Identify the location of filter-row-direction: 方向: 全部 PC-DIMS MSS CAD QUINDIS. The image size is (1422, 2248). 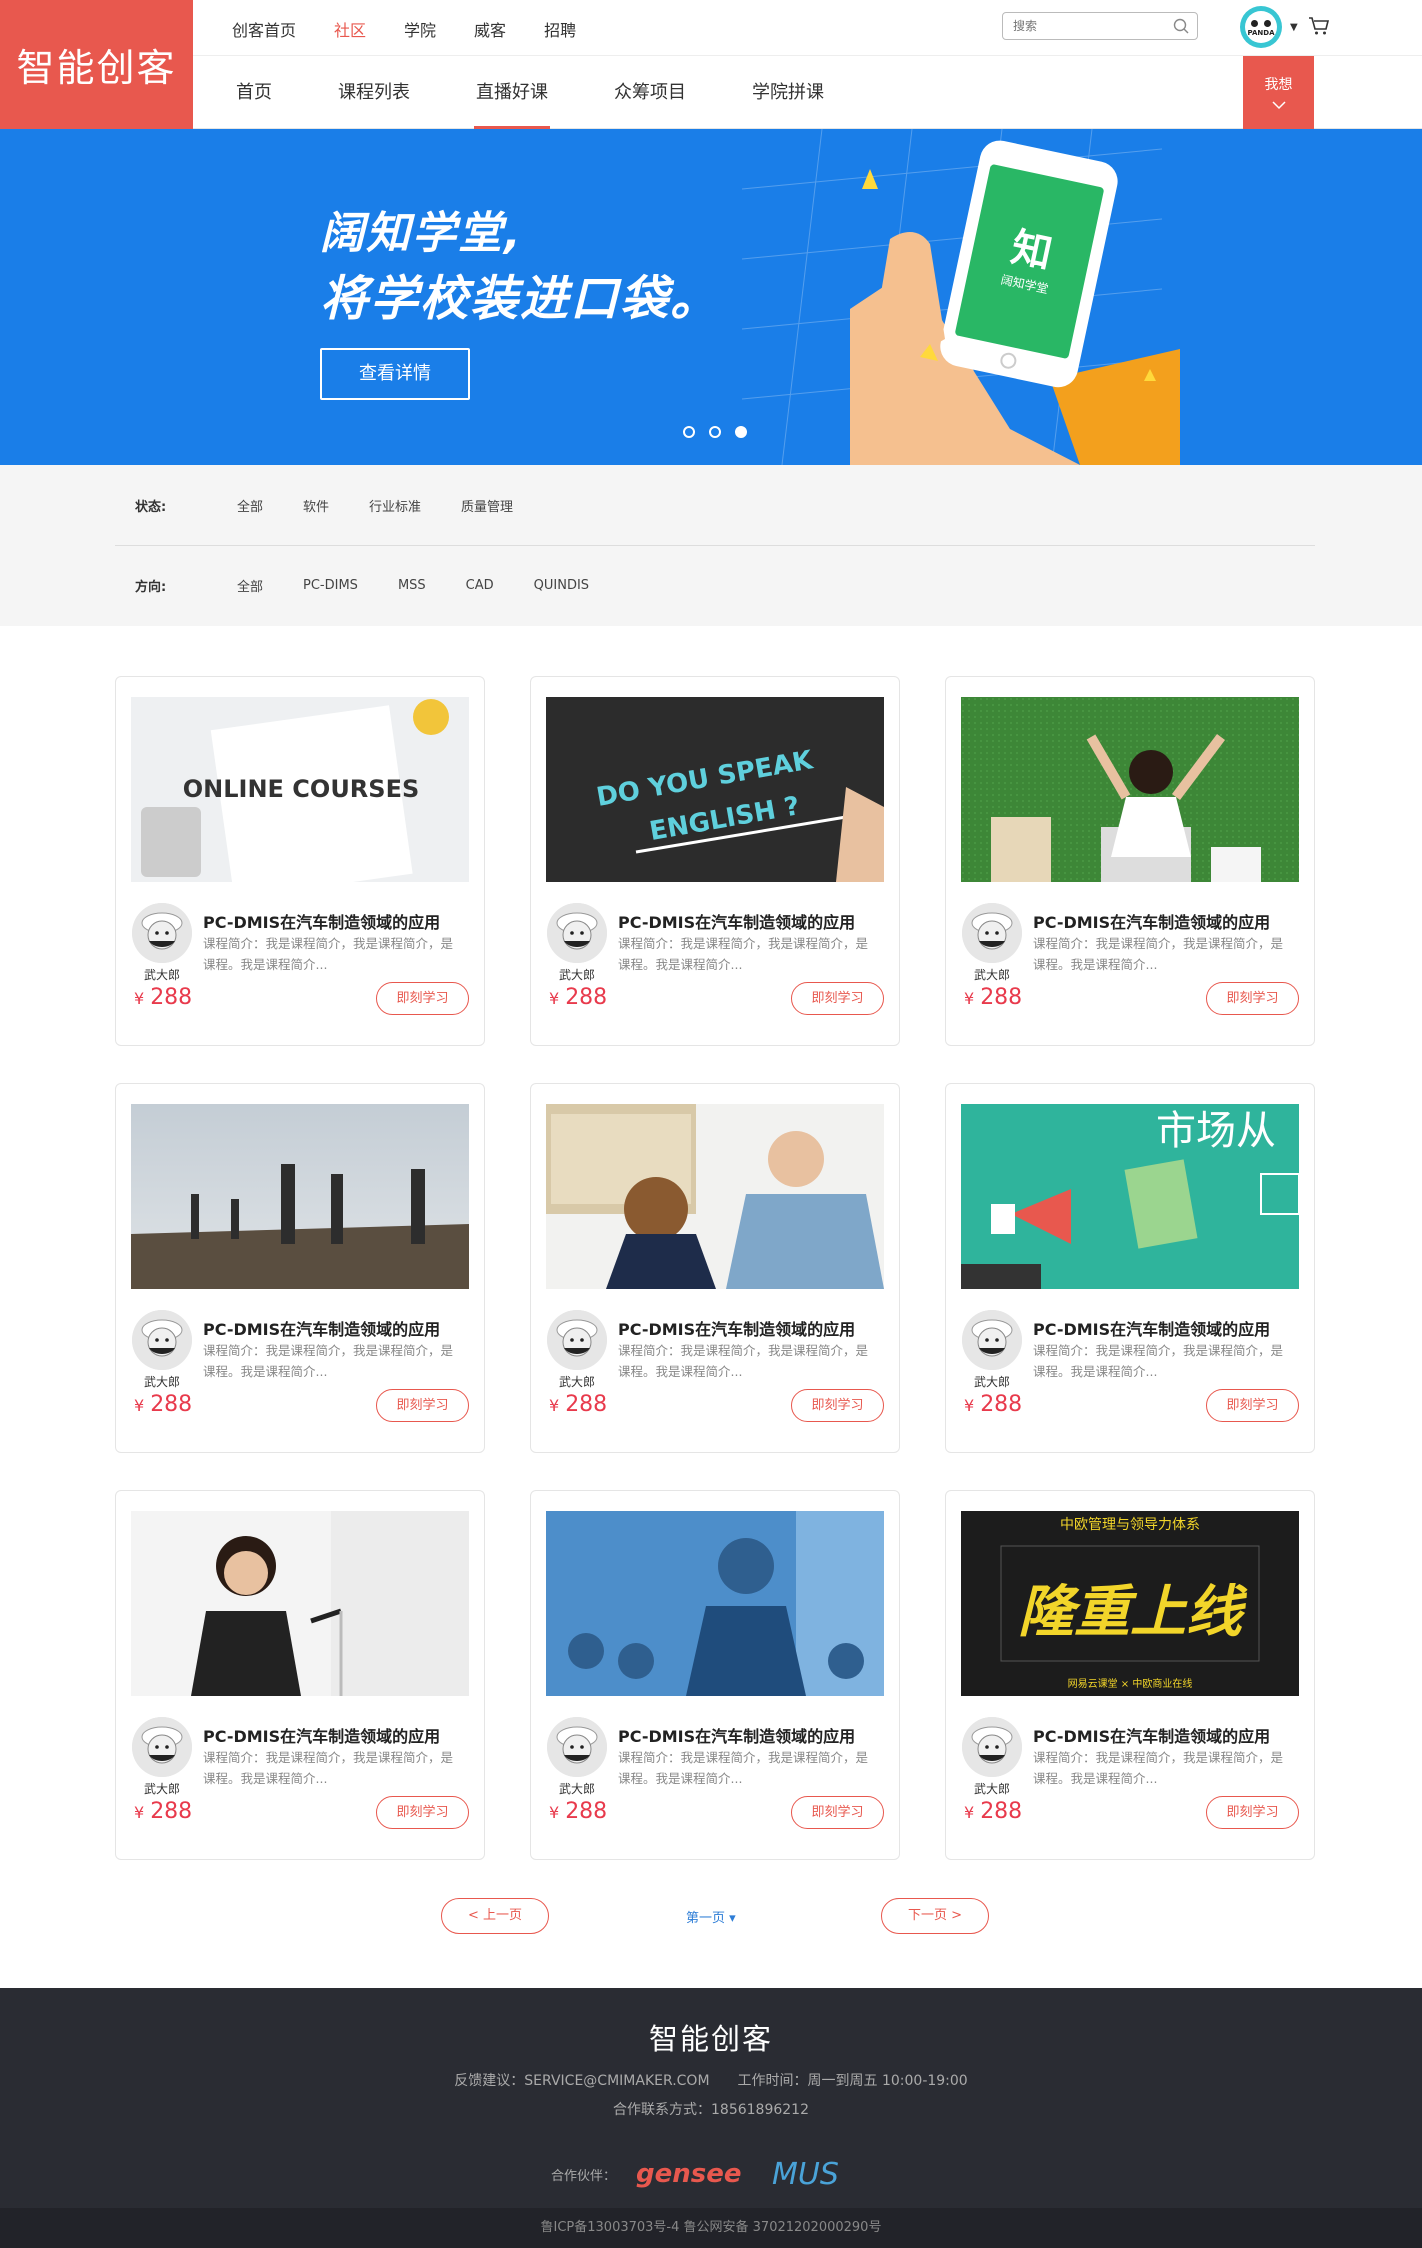
(382, 585).